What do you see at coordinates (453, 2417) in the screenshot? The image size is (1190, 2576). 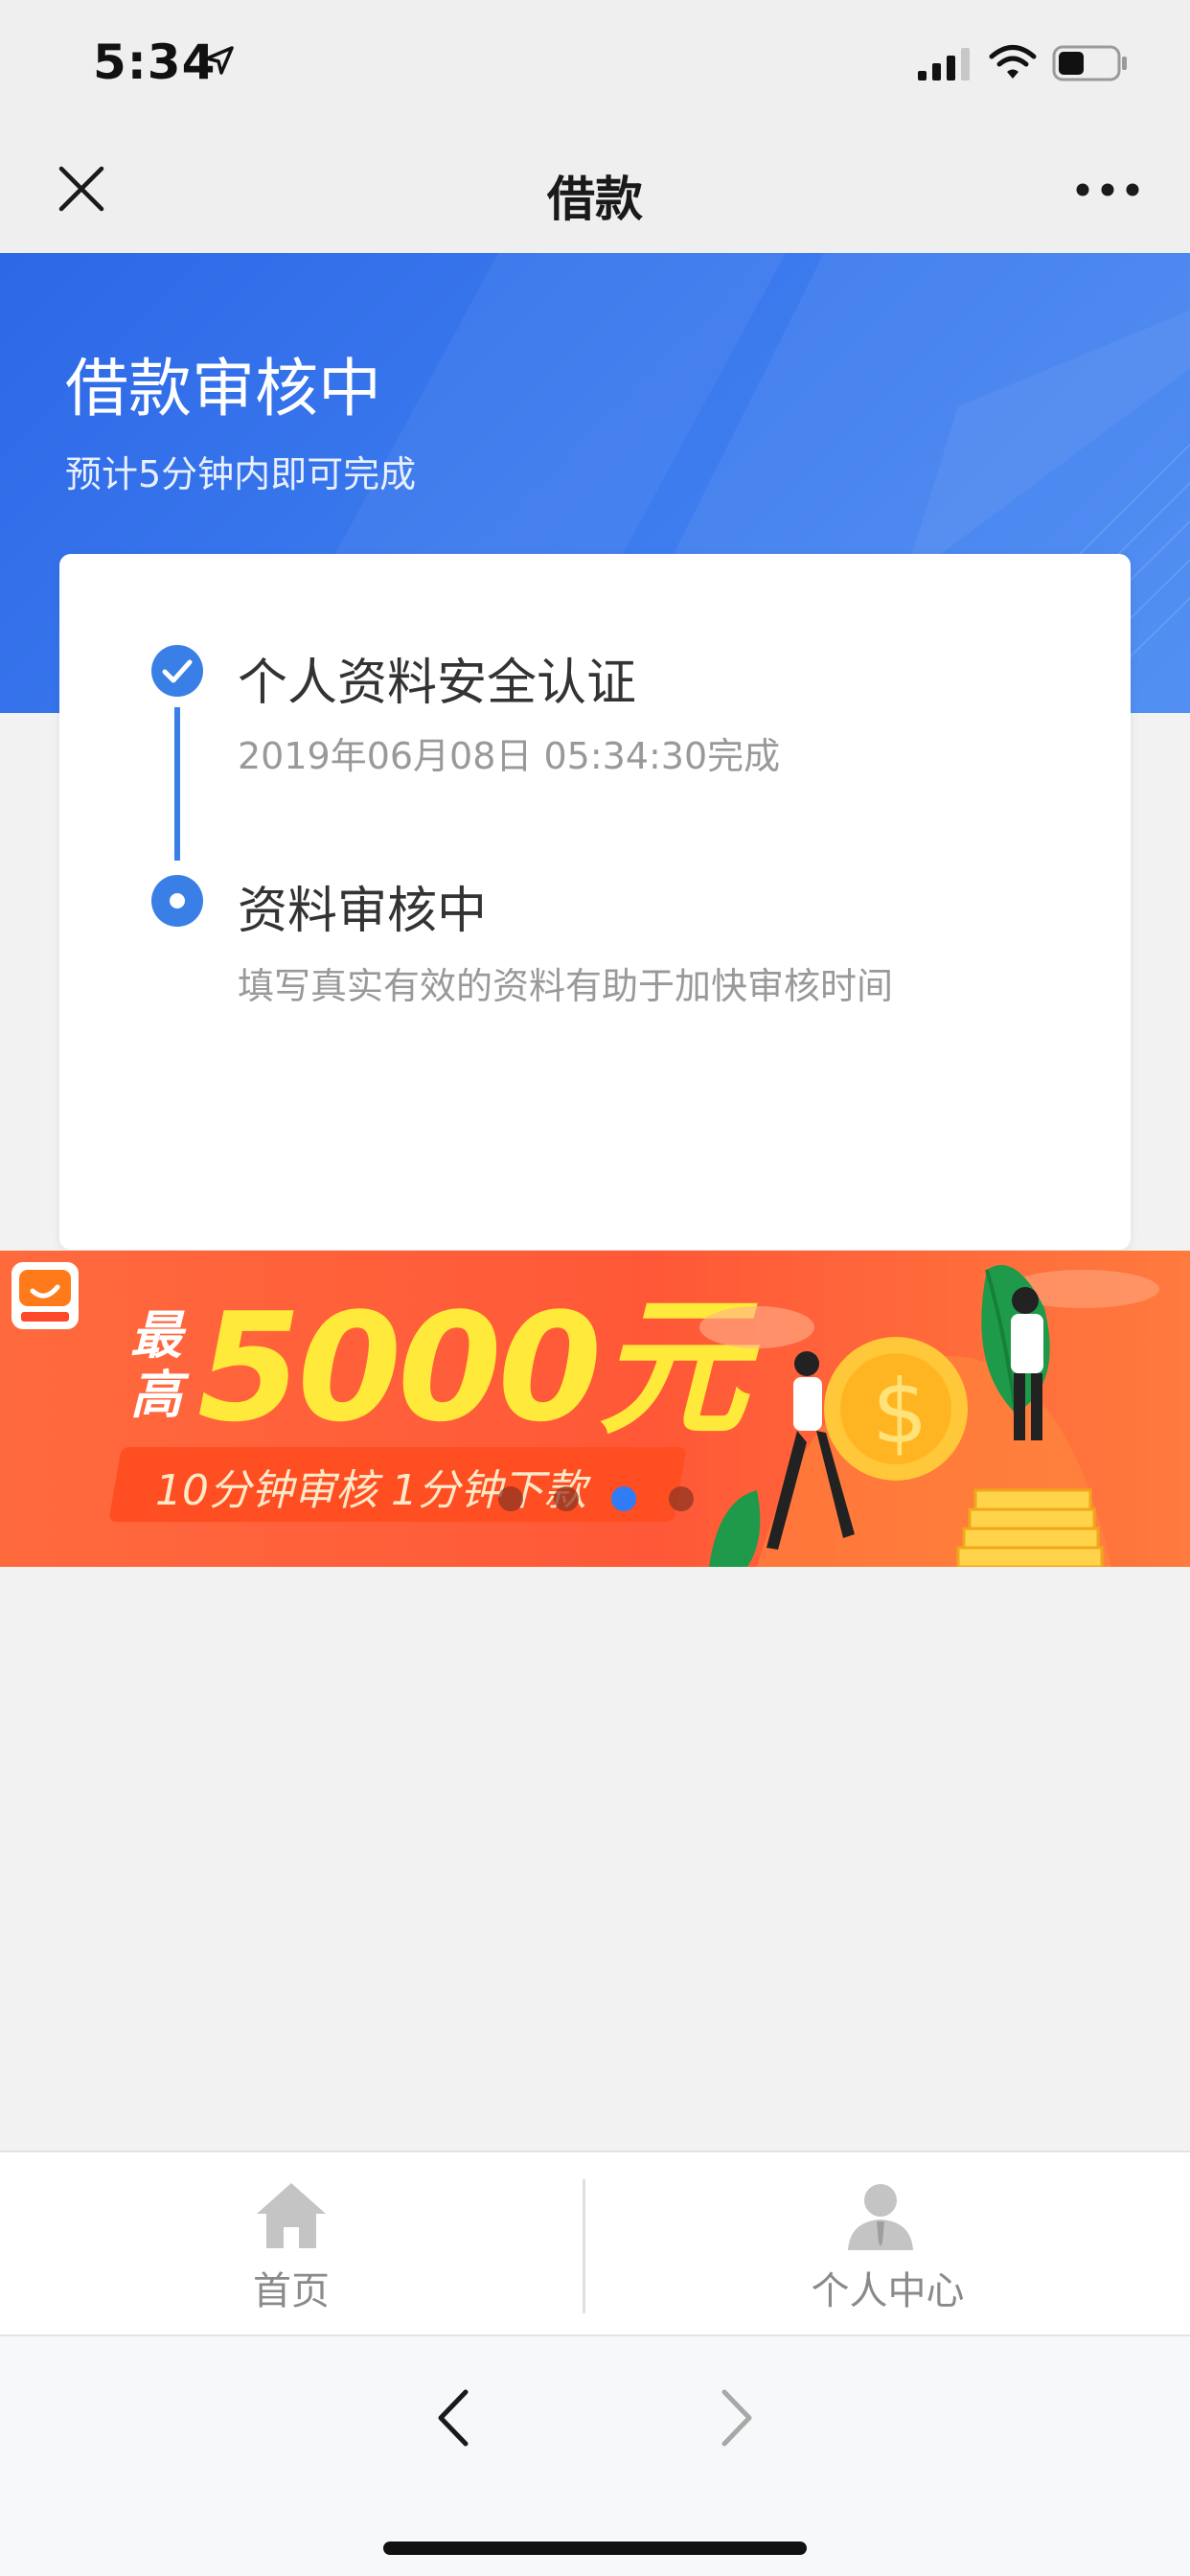 I see `back-icon` at bounding box center [453, 2417].